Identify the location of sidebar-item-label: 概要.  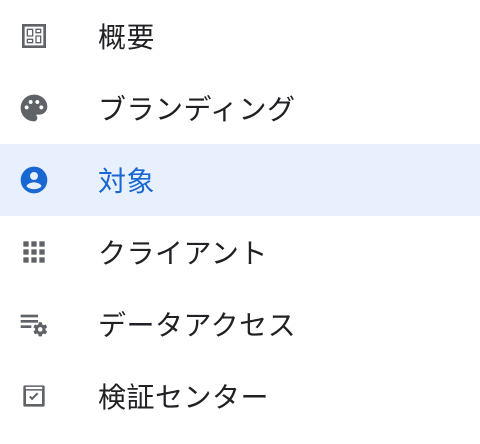
(127, 37).